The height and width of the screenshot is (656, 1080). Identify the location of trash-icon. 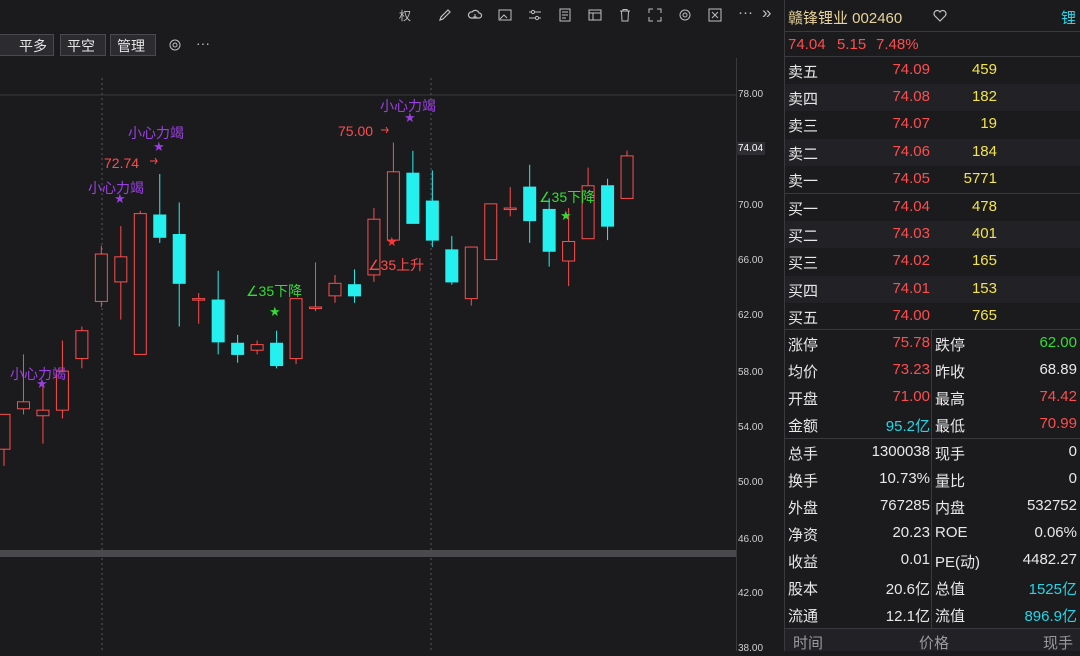
(625, 15).